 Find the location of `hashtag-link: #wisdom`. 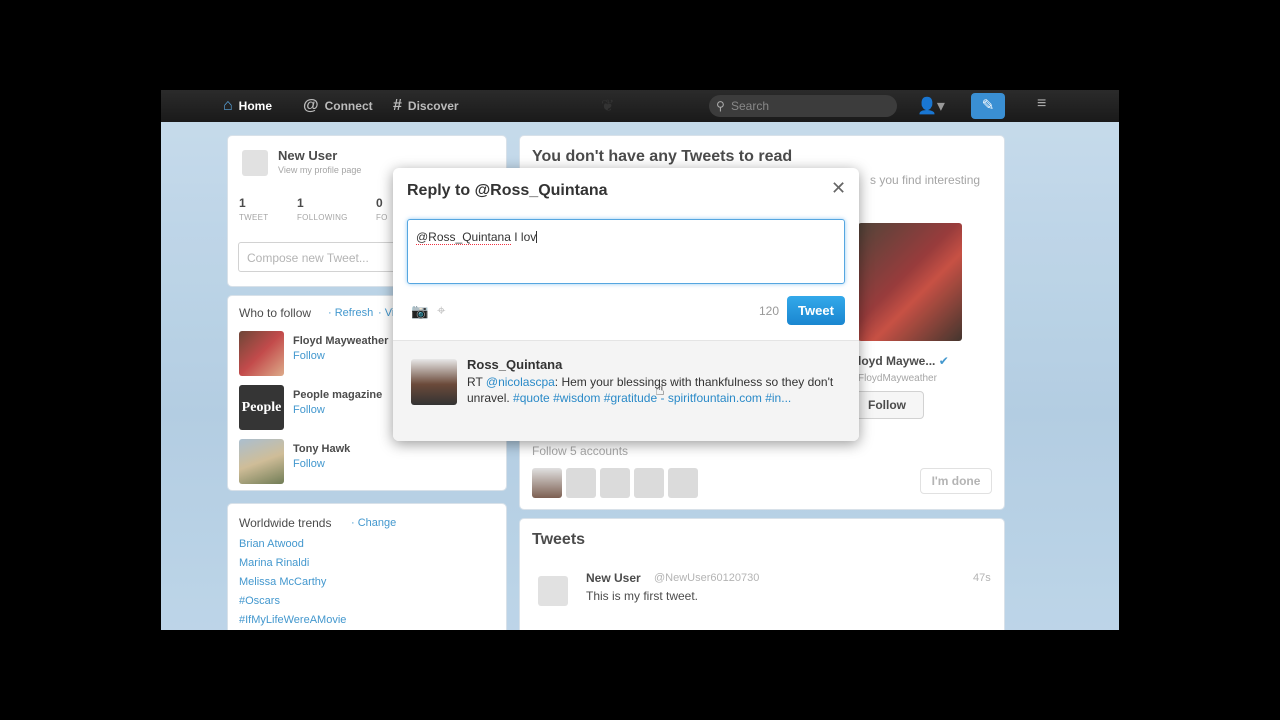

hashtag-link: #wisdom is located at coordinates (576, 398).